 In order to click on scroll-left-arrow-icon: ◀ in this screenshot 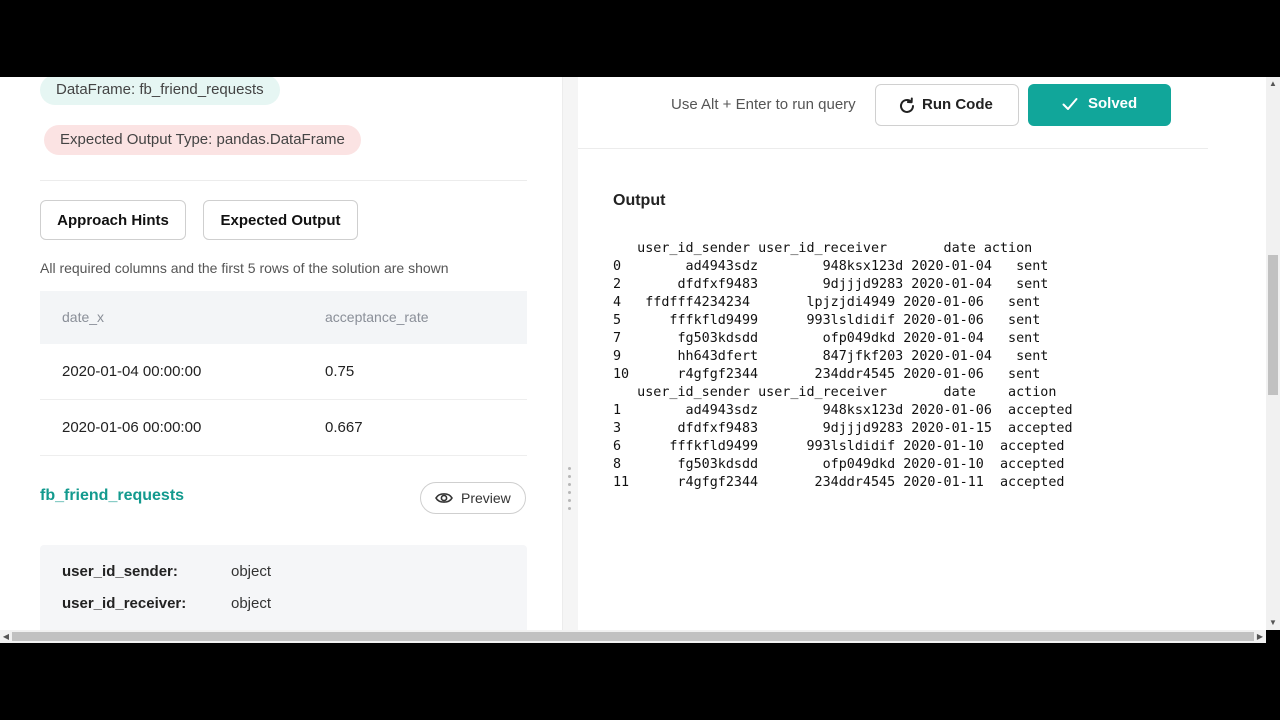, I will do `click(6, 636)`.